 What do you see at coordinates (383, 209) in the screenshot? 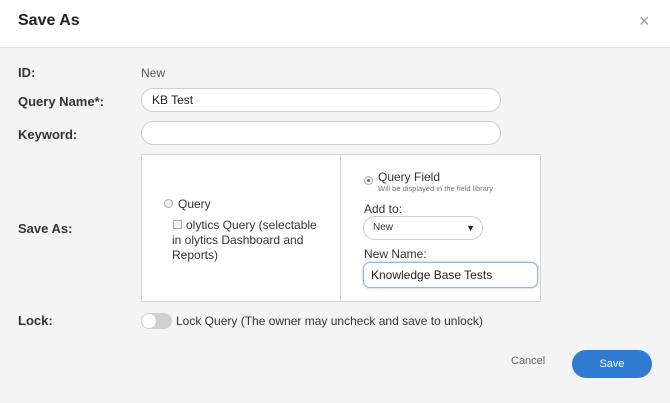
I see `add-to-label: Add to:` at bounding box center [383, 209].